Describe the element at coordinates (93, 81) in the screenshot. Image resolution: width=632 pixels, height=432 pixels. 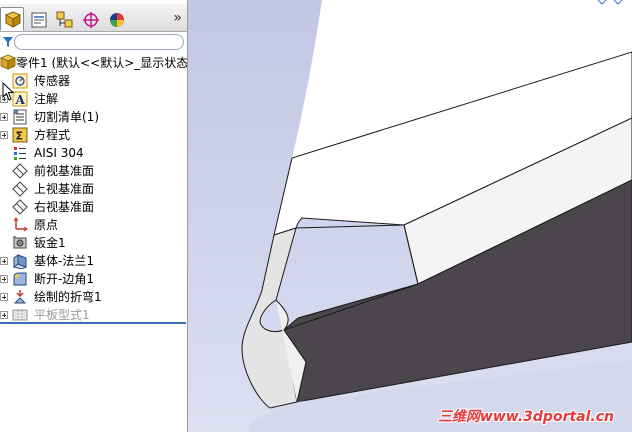
I see `tree-item: 传感器` at that location.